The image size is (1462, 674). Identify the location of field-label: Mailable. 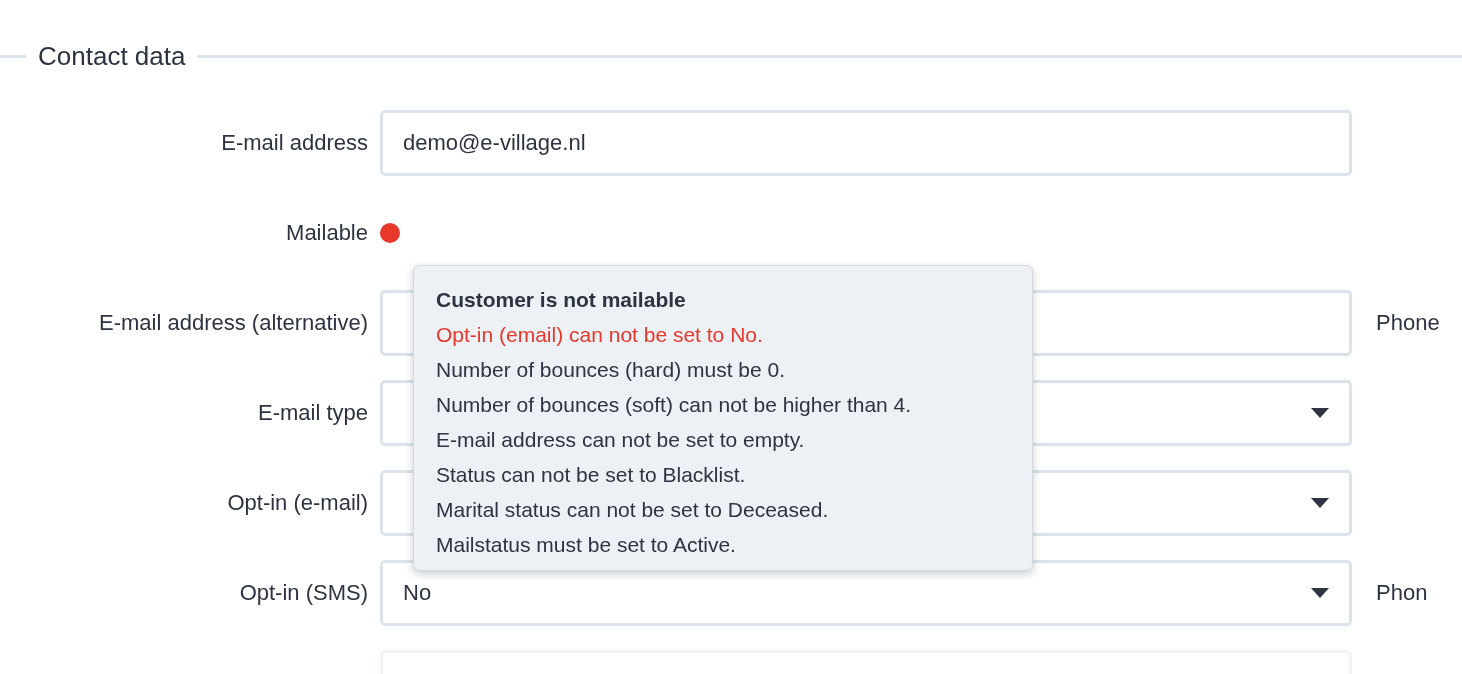
(327, 233).